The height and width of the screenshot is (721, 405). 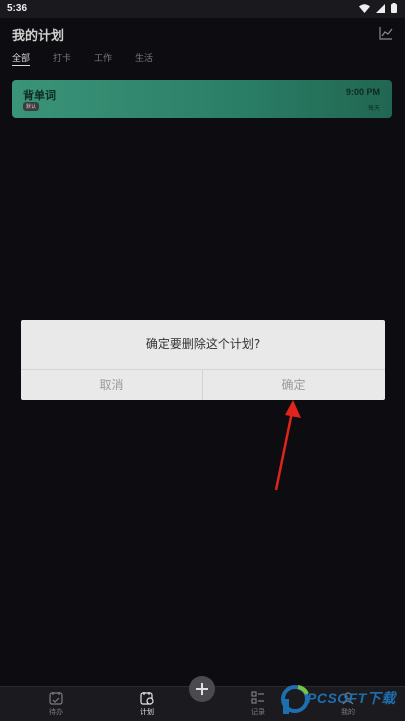 I want to click on list-icon, so click(x=257, y=697).